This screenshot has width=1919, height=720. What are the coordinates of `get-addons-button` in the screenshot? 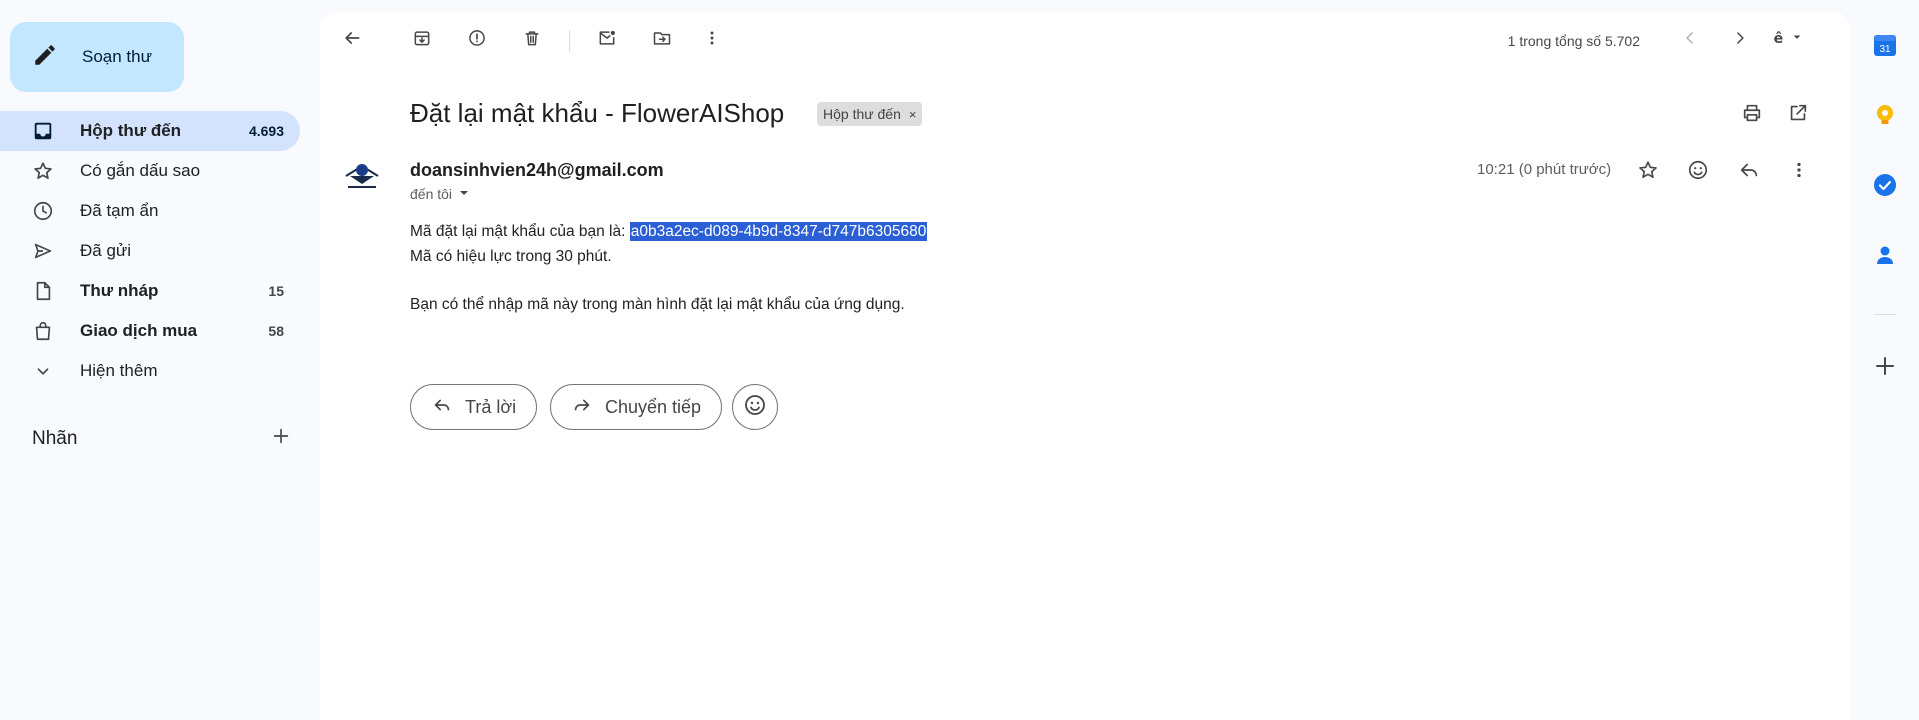 It's located at (1885, 368).